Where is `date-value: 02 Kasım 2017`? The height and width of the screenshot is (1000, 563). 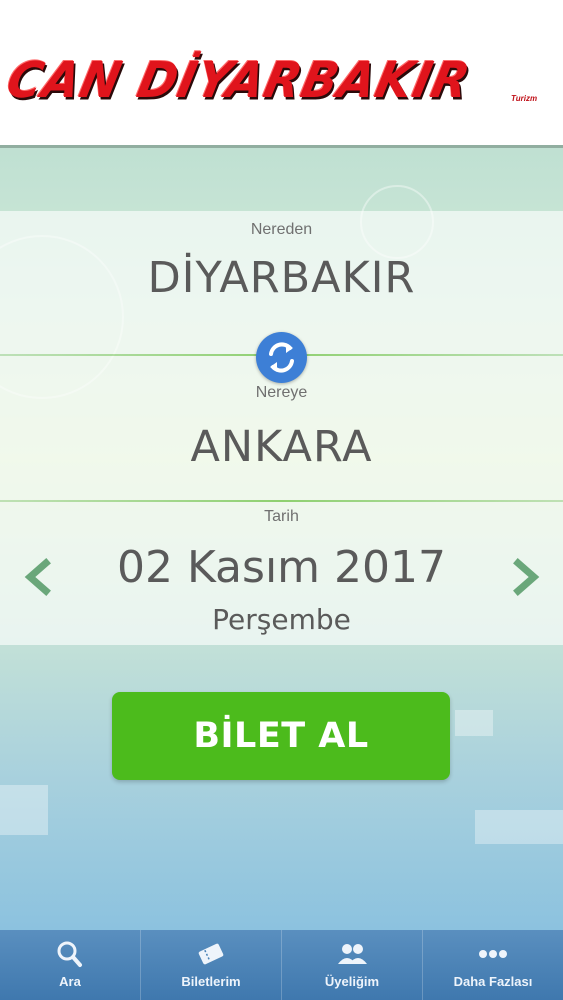
date-value: 02 Kasım 2017 is located at coordinates (281, 567).